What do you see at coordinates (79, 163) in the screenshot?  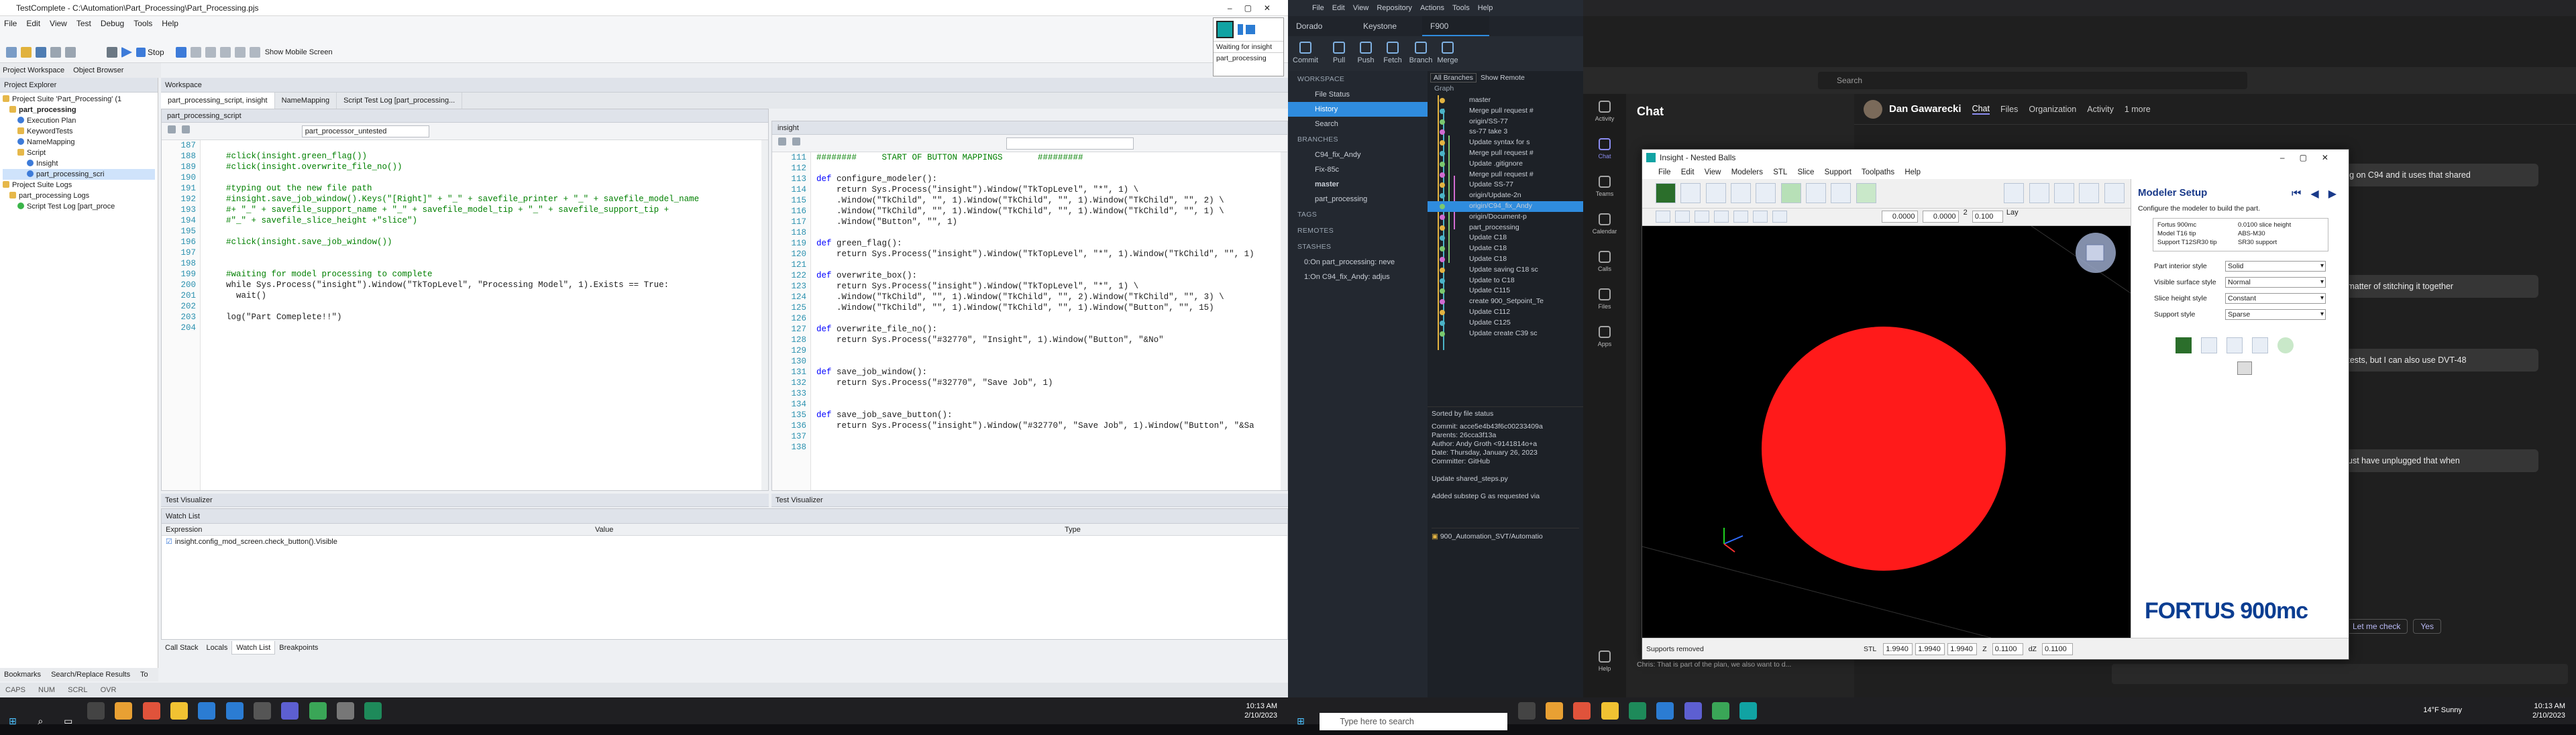 I see `tree-item: Insight` at bounding box center [79, 163].